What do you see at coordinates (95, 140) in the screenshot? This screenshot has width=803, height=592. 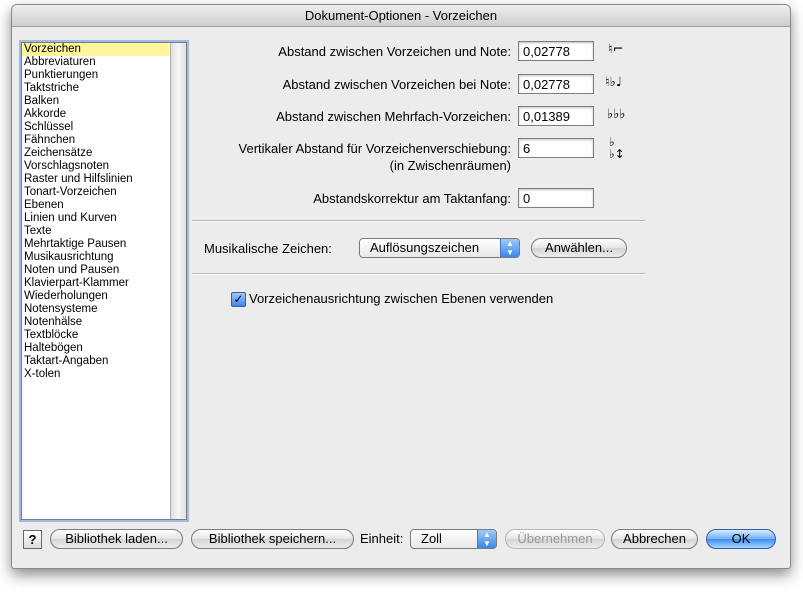 I see `list-item: Fähnchen` at bounding box center [95, 140].